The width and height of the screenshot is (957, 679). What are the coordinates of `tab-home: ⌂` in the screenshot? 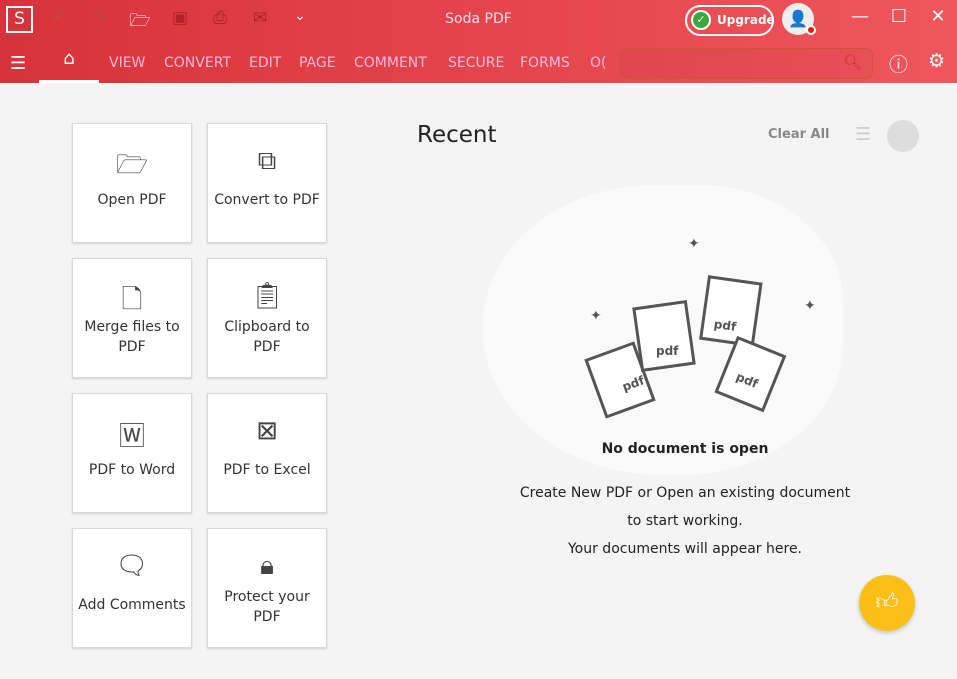 It's located at (69, 65).